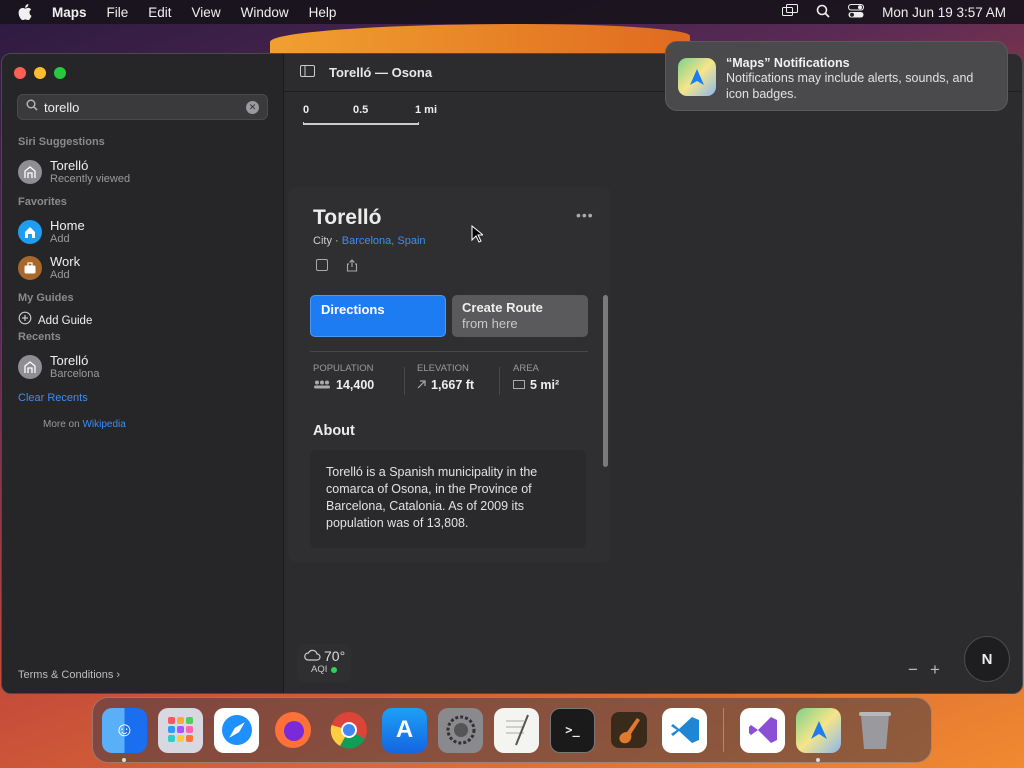 The width and height of the screenshot is (1024, 768). Describe the element at coordinates (118, 12) in the screenshot. I see `menu-file: File` at that location.